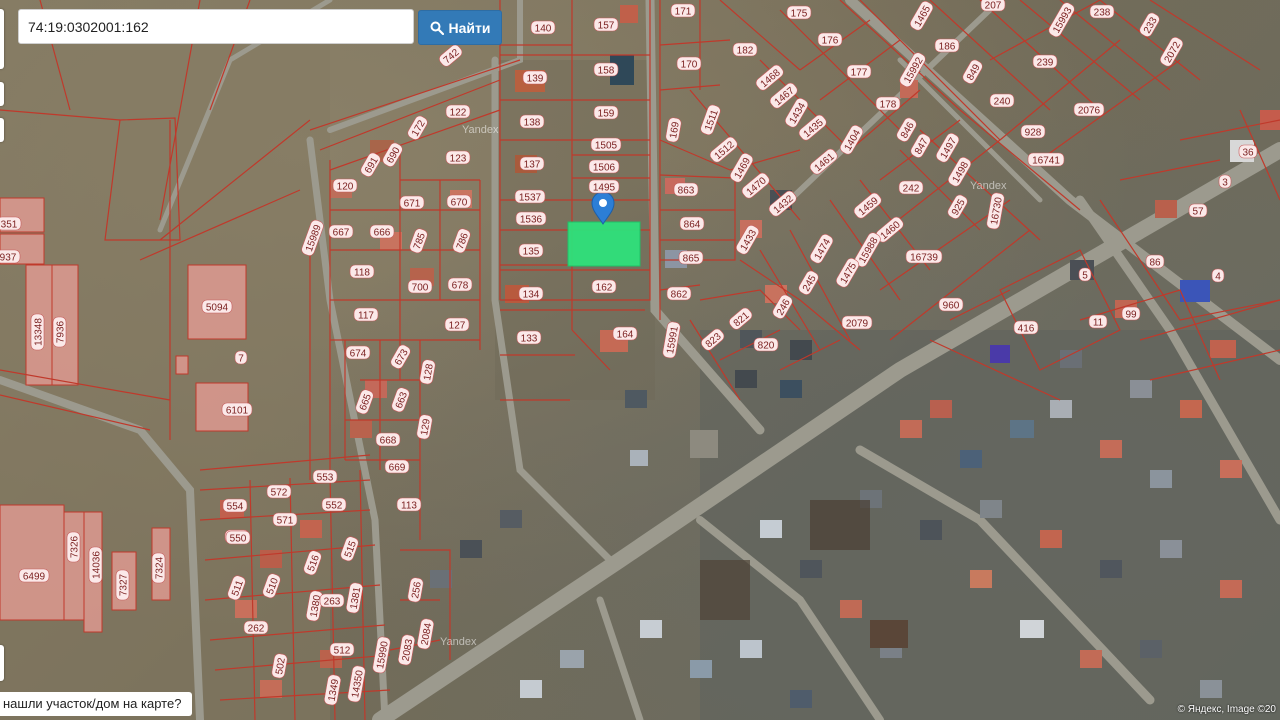 The height and width of the screenshot is (720, 1280). Describe the element at coordinates (1089, 109) in the screenshot. I see `parcel-label-2076: 2076` at that location.